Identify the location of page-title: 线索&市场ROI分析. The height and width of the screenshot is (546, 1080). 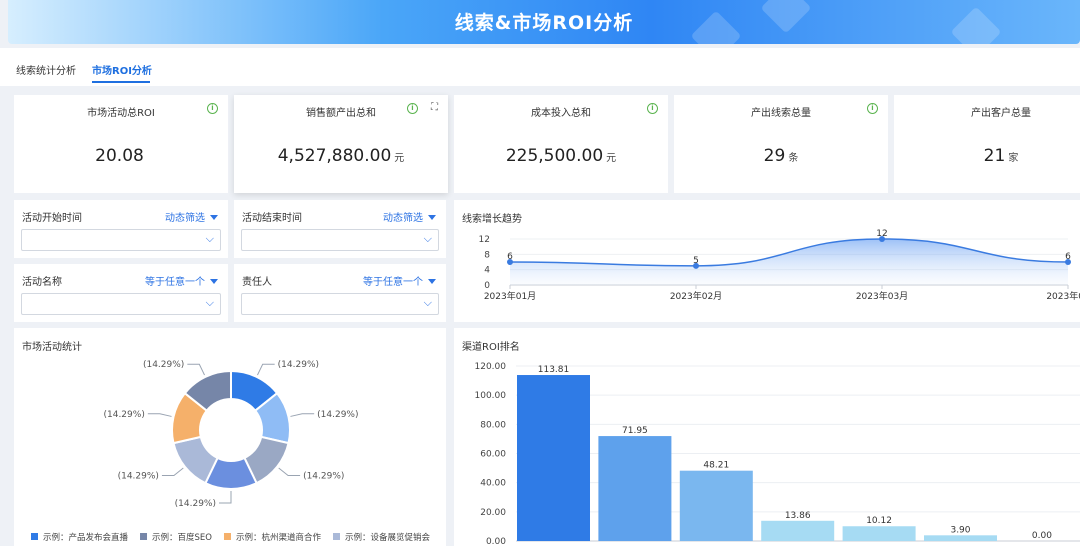
(544, 23).